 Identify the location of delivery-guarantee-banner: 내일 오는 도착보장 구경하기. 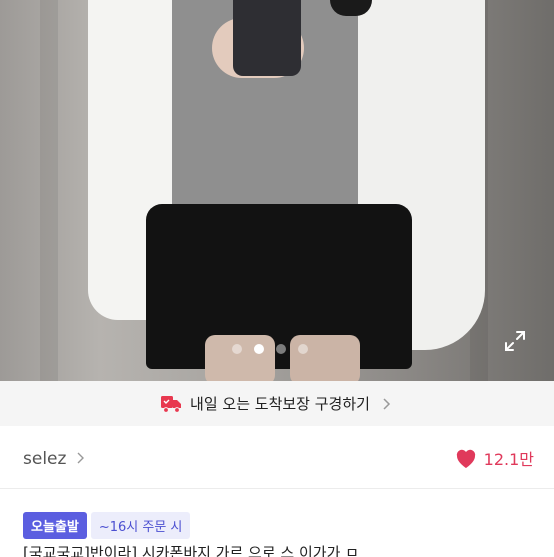
(277, 403).